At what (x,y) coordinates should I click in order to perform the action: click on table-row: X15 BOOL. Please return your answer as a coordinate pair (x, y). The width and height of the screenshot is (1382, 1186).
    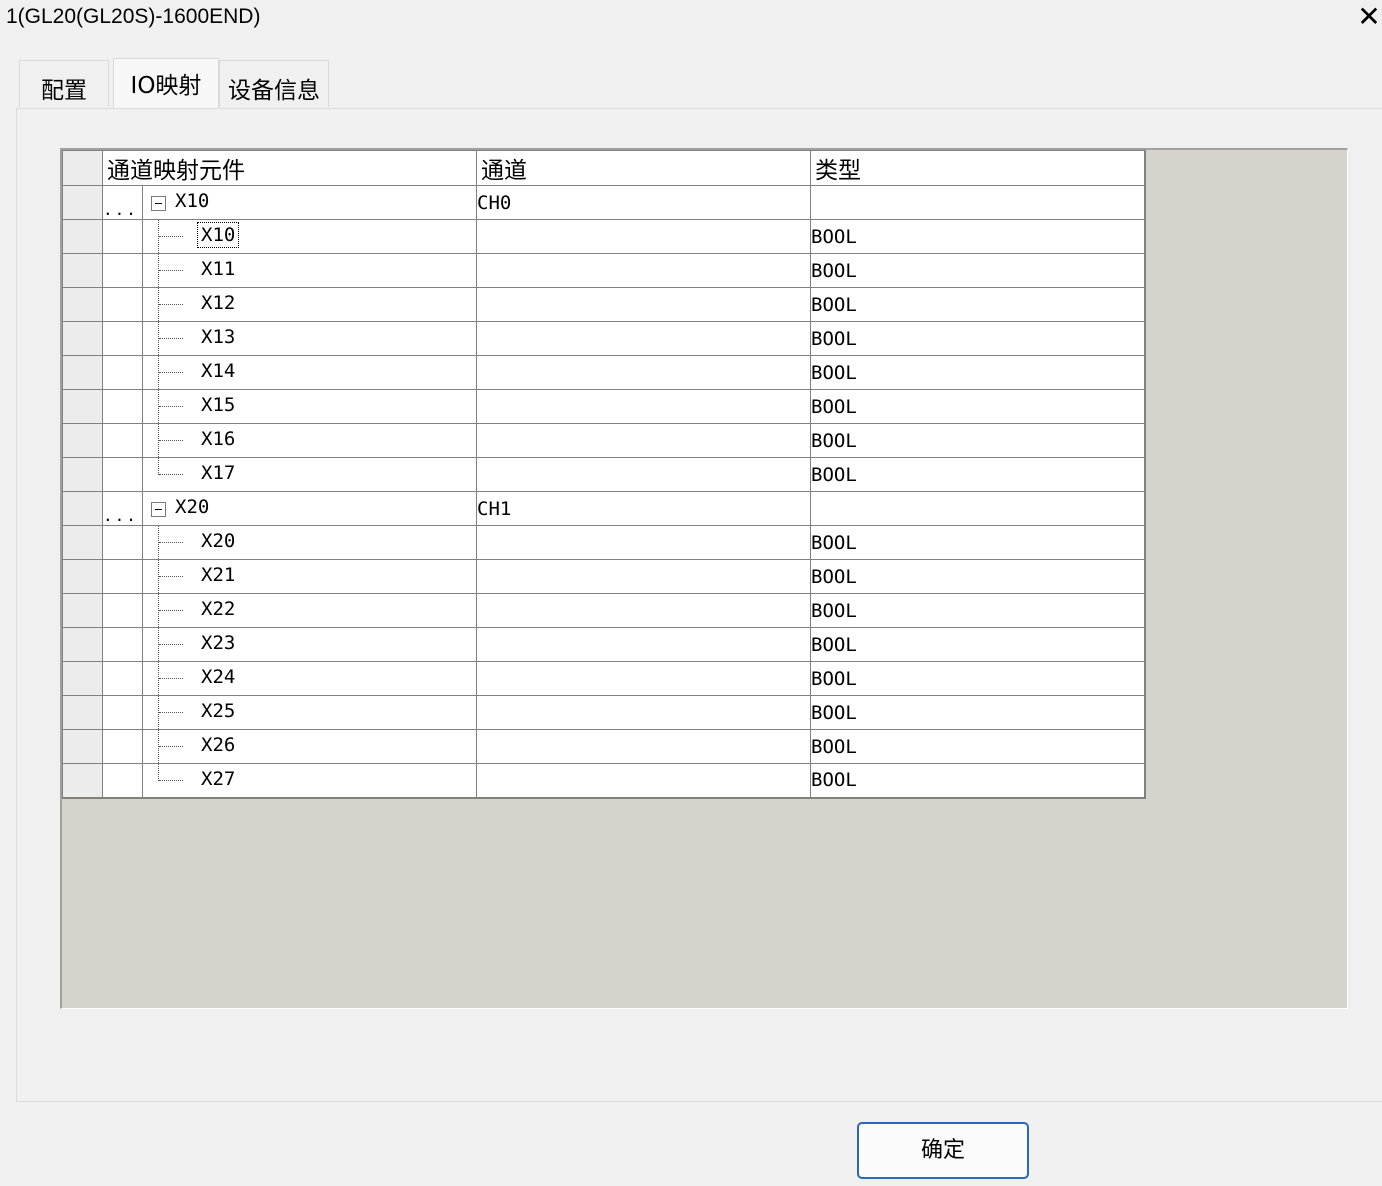
    Looking at the image, I should click on (603, 406).